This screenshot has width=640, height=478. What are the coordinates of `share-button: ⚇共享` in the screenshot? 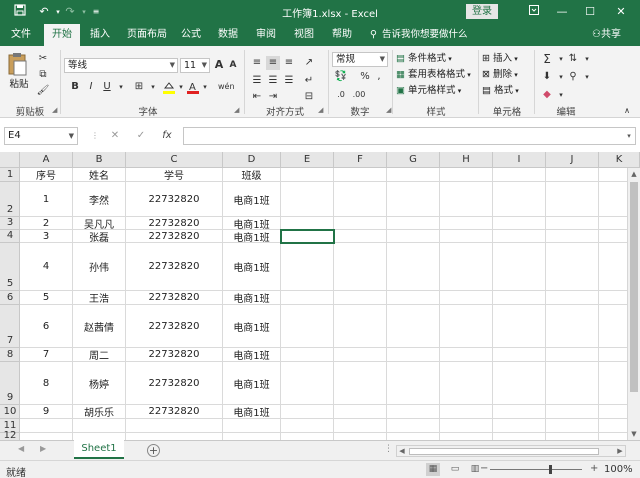 It's located at (606, 35).